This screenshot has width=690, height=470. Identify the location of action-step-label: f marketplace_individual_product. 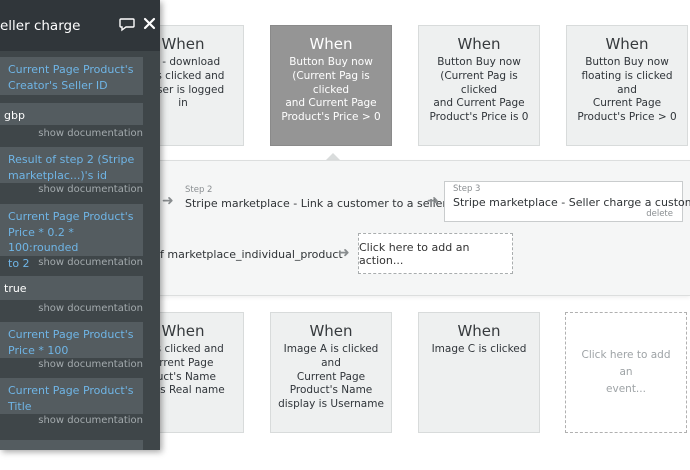
(251, 254).